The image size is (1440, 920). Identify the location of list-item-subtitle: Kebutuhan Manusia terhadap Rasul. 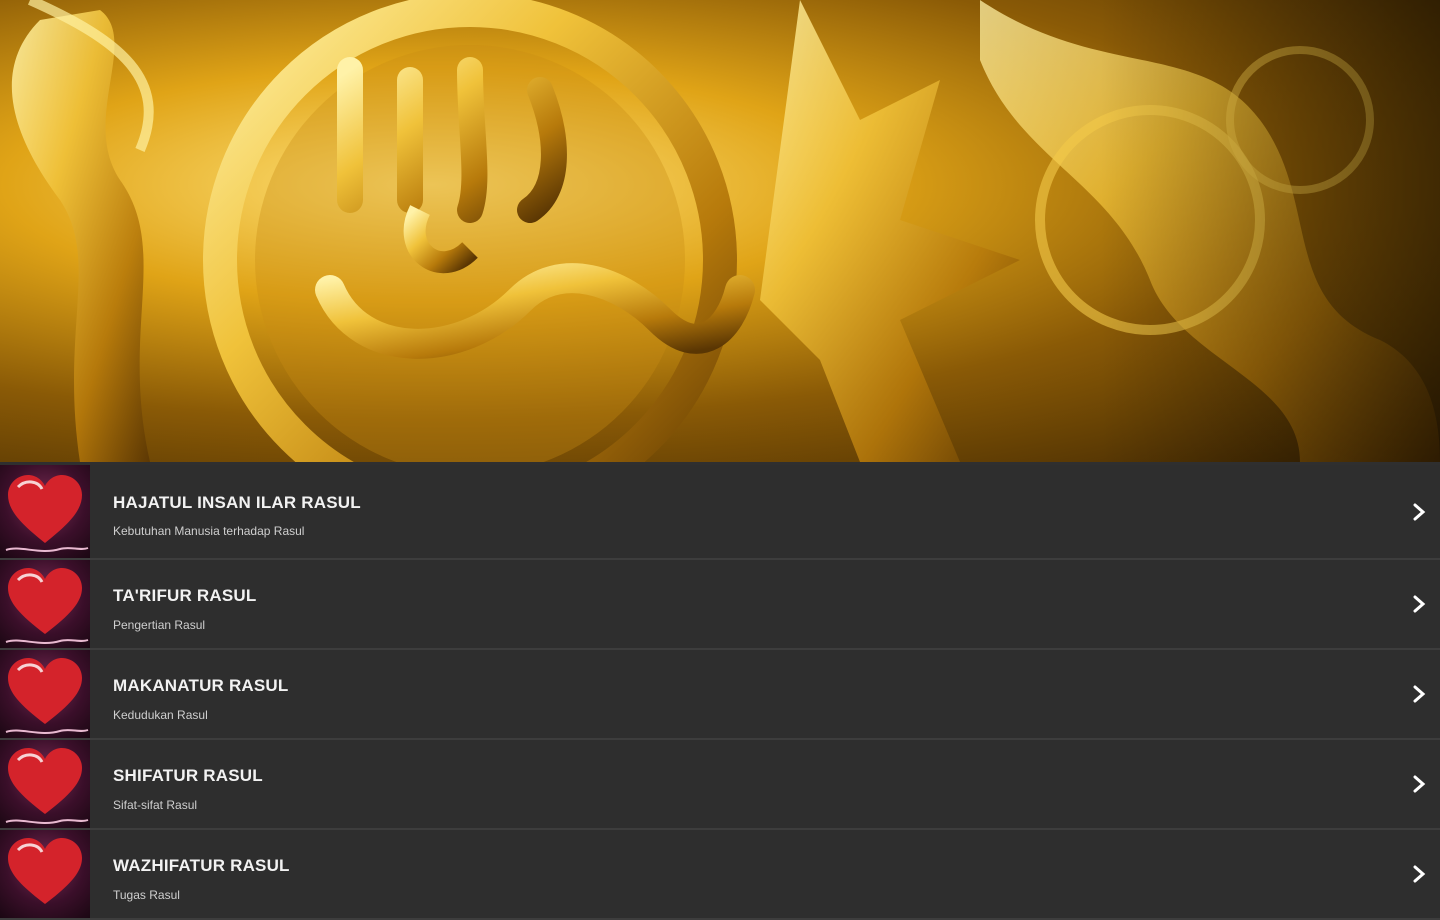
(209, 531).